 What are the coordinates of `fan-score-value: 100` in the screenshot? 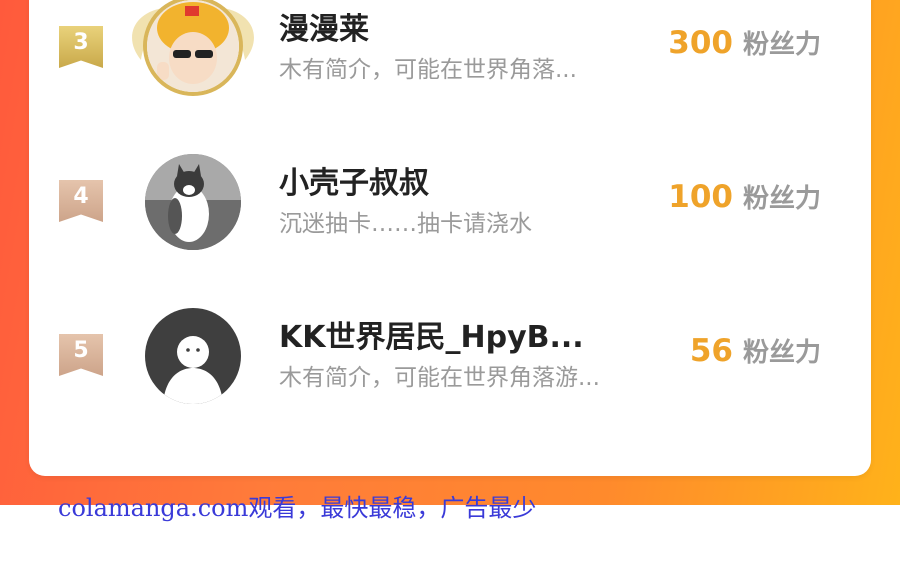 It's located at (700, 197).